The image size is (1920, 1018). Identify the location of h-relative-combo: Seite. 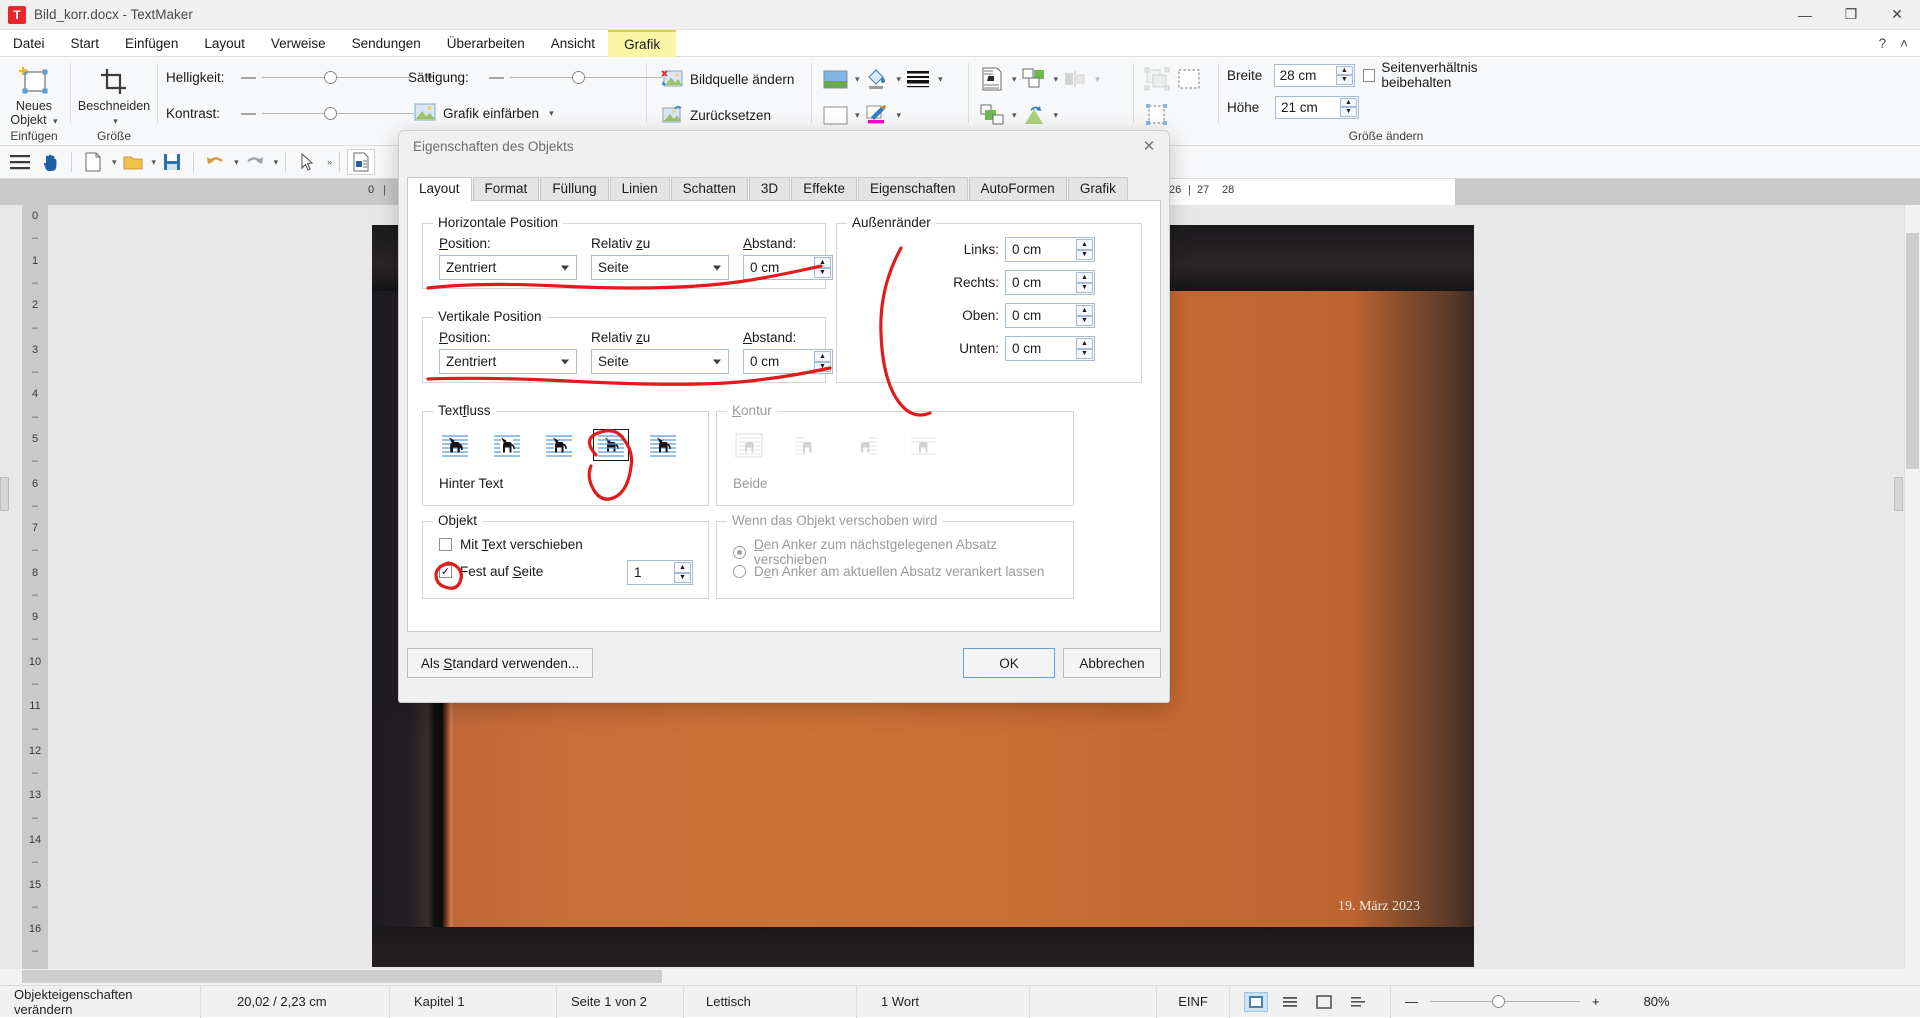
(660, 267).